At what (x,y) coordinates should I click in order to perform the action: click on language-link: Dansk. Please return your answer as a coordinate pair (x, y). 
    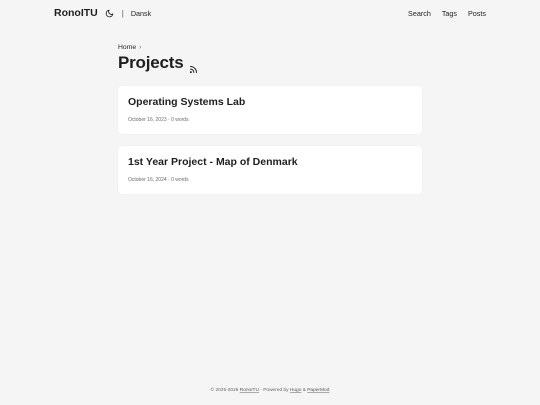
    Looking at the image, I should click on (141, 13).